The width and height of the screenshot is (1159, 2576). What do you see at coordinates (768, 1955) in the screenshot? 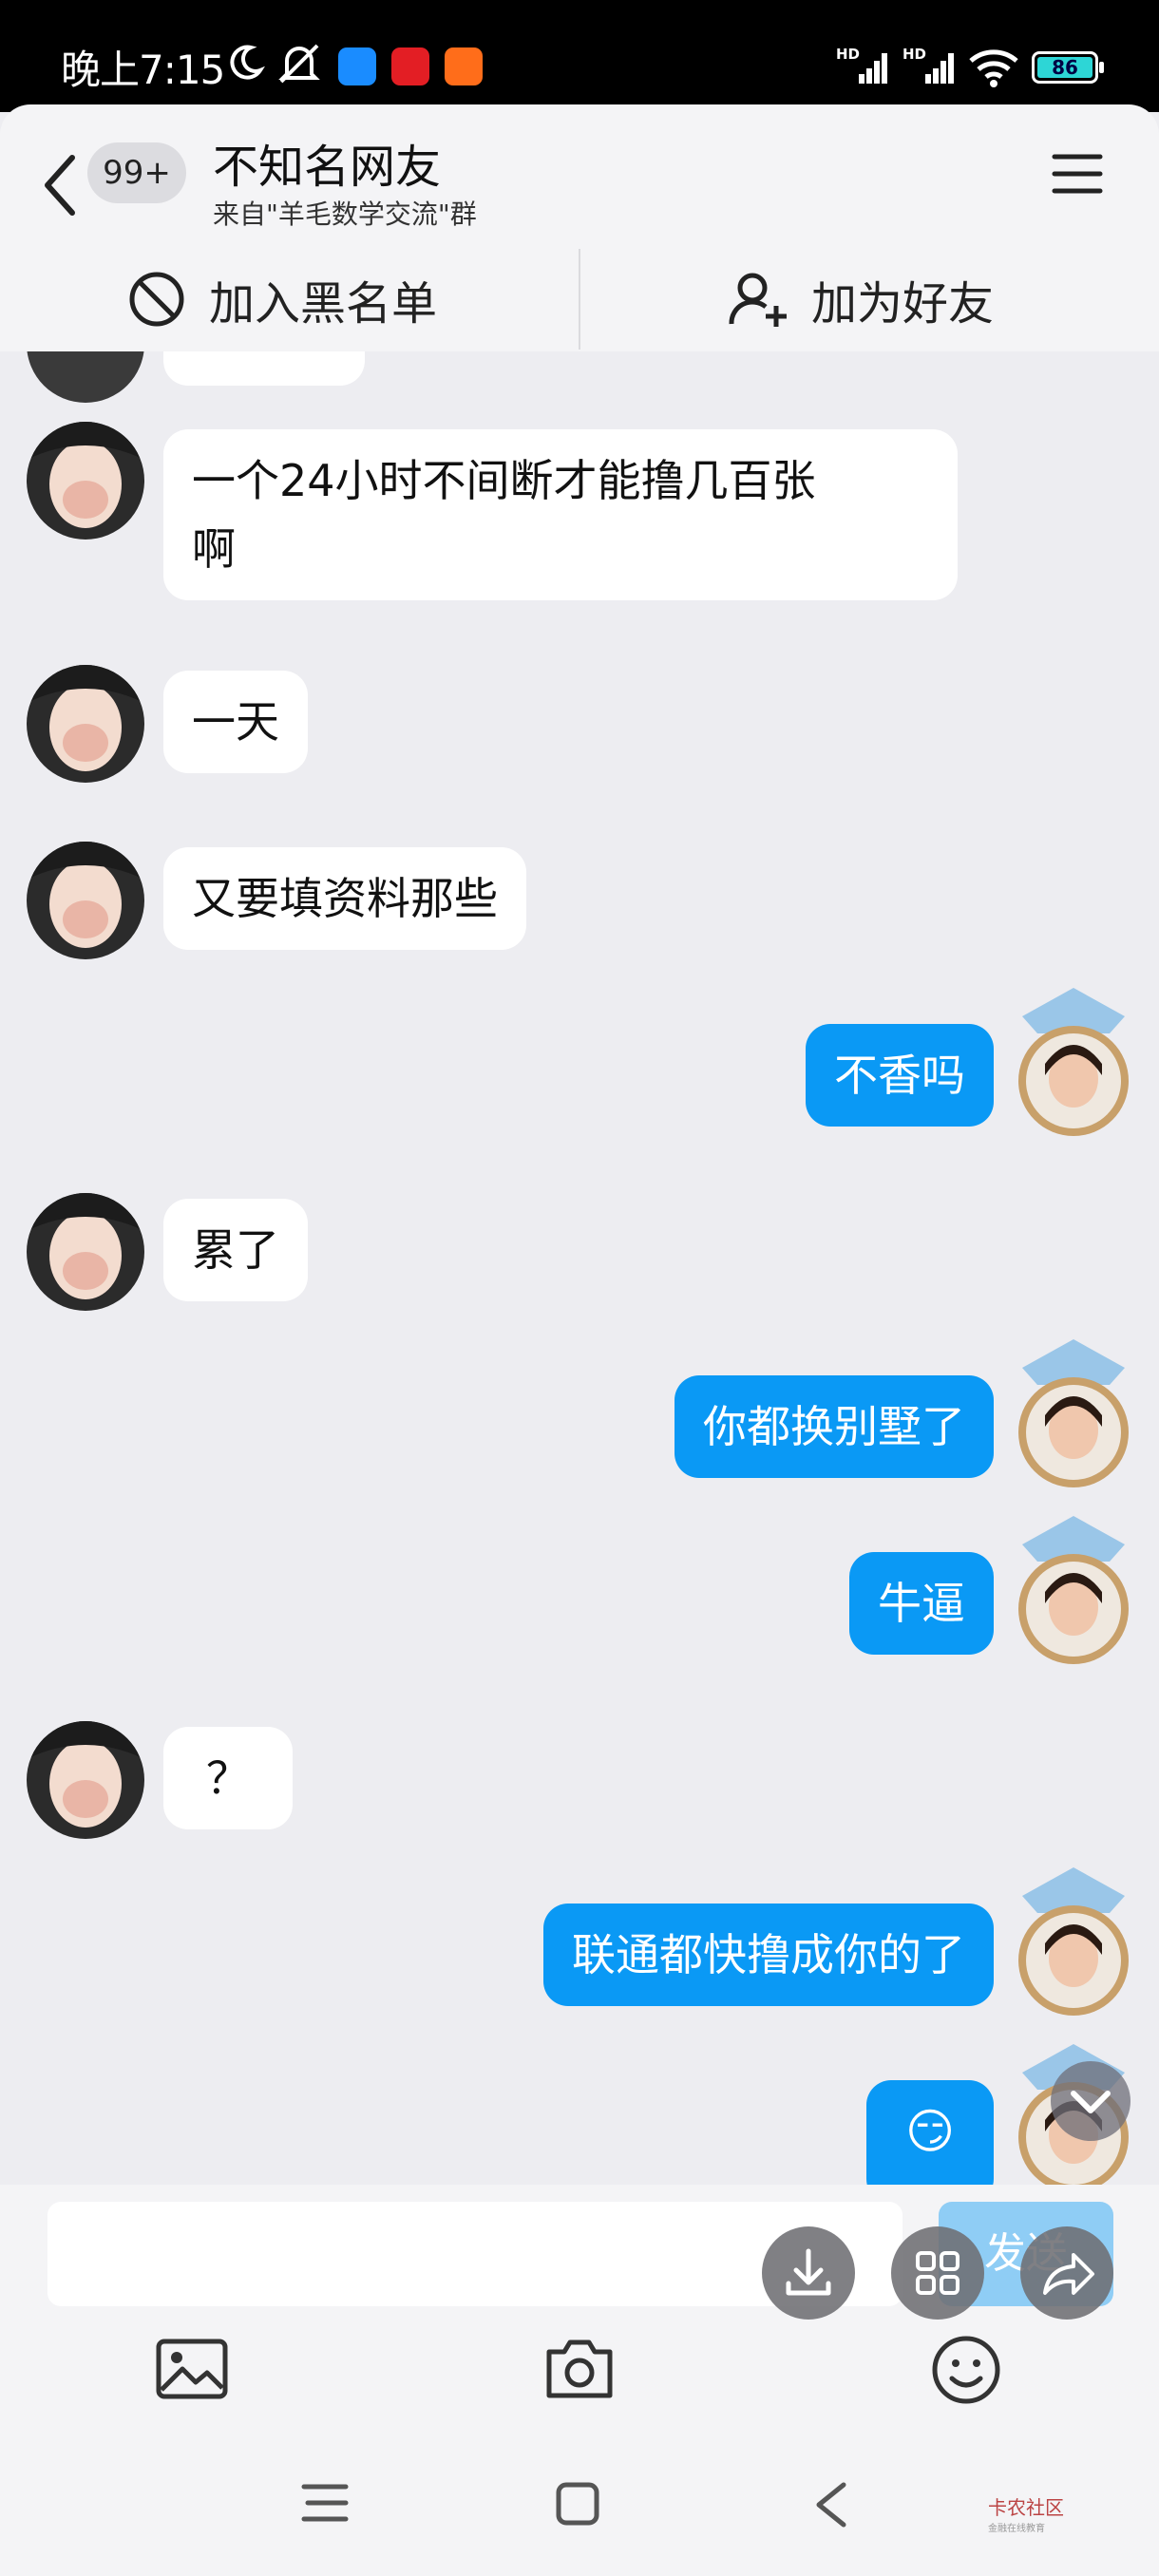
I see `message-bubble-own: 联通都快撸成你的了` at bounding box center [768, 1955].